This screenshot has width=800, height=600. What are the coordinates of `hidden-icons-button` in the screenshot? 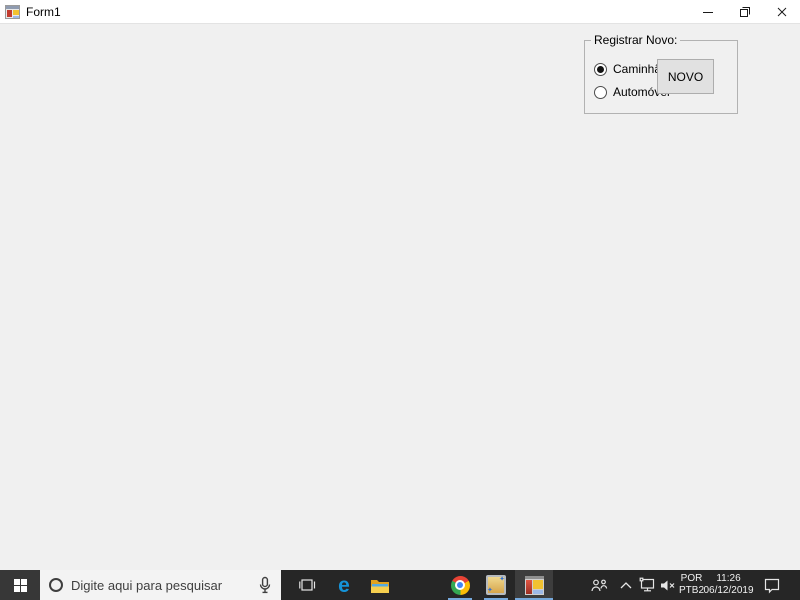 It's located at (626, 585).